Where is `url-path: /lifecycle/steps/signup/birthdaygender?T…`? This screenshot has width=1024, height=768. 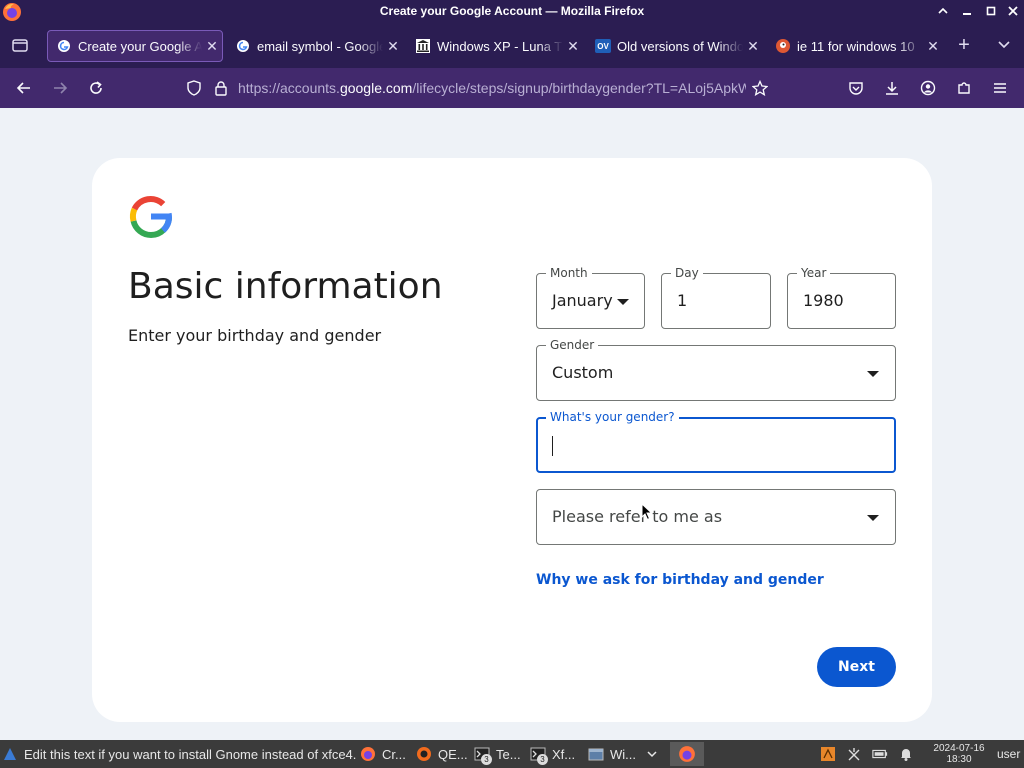
url-path: /lifecycle/steps/signup/birthdaygender?T… is located at coordinates (579, 88).